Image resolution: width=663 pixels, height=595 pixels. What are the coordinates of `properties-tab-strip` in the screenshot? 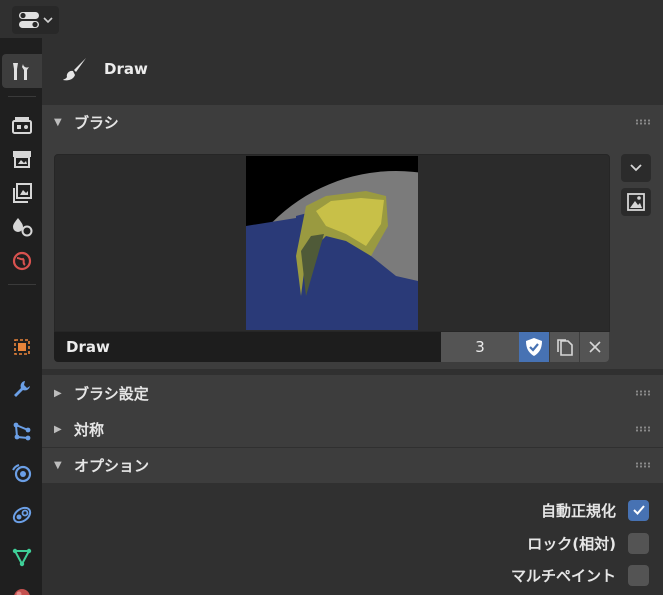 It's located at (21, 316).